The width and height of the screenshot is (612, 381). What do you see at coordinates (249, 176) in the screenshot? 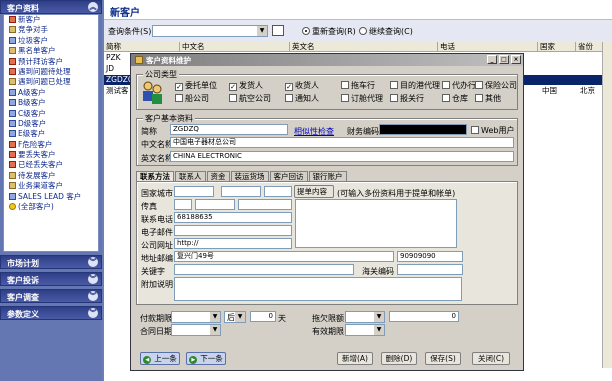
I see `tab-yard: 装运货场` at bounding box center [249, 176].